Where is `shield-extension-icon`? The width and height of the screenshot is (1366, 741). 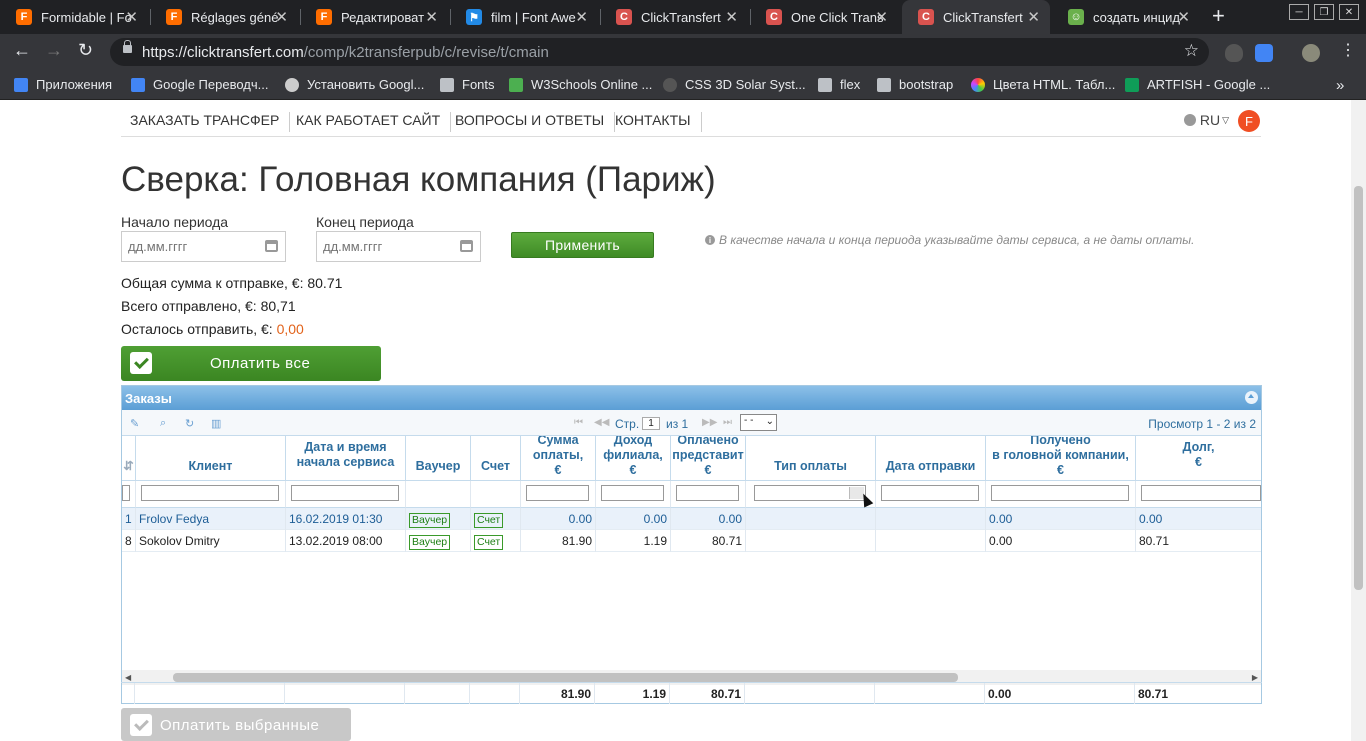
shield-extension-icon is located at coordinates (1234, 53).